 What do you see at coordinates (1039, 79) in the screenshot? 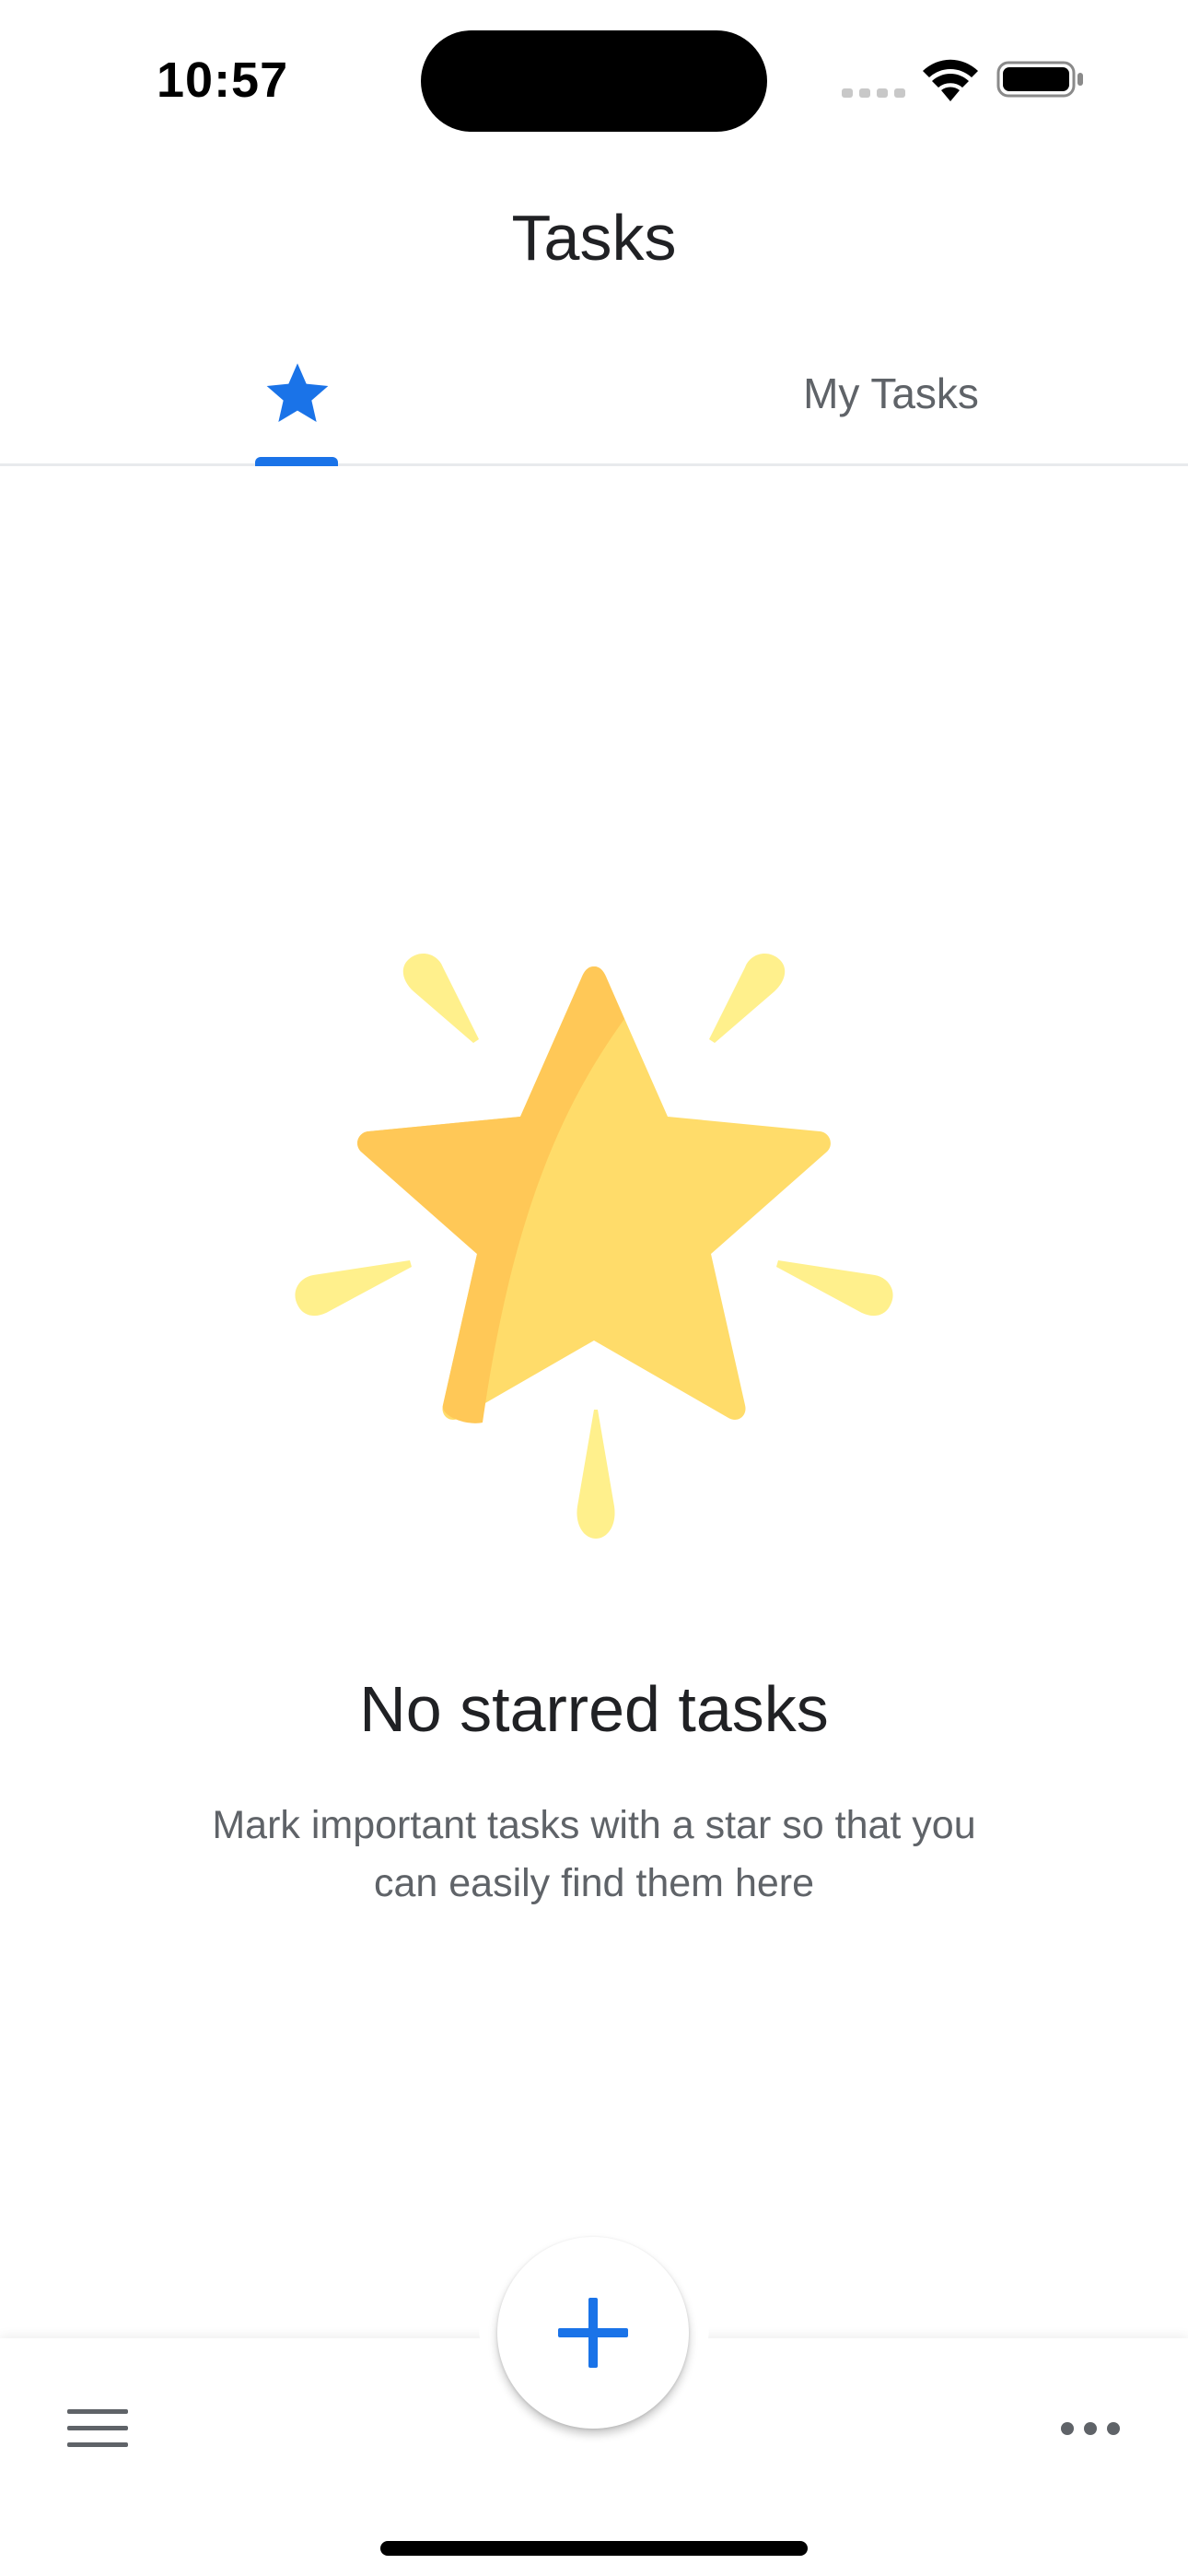
I see `battery-icon` at bounding box center [1039, 79].